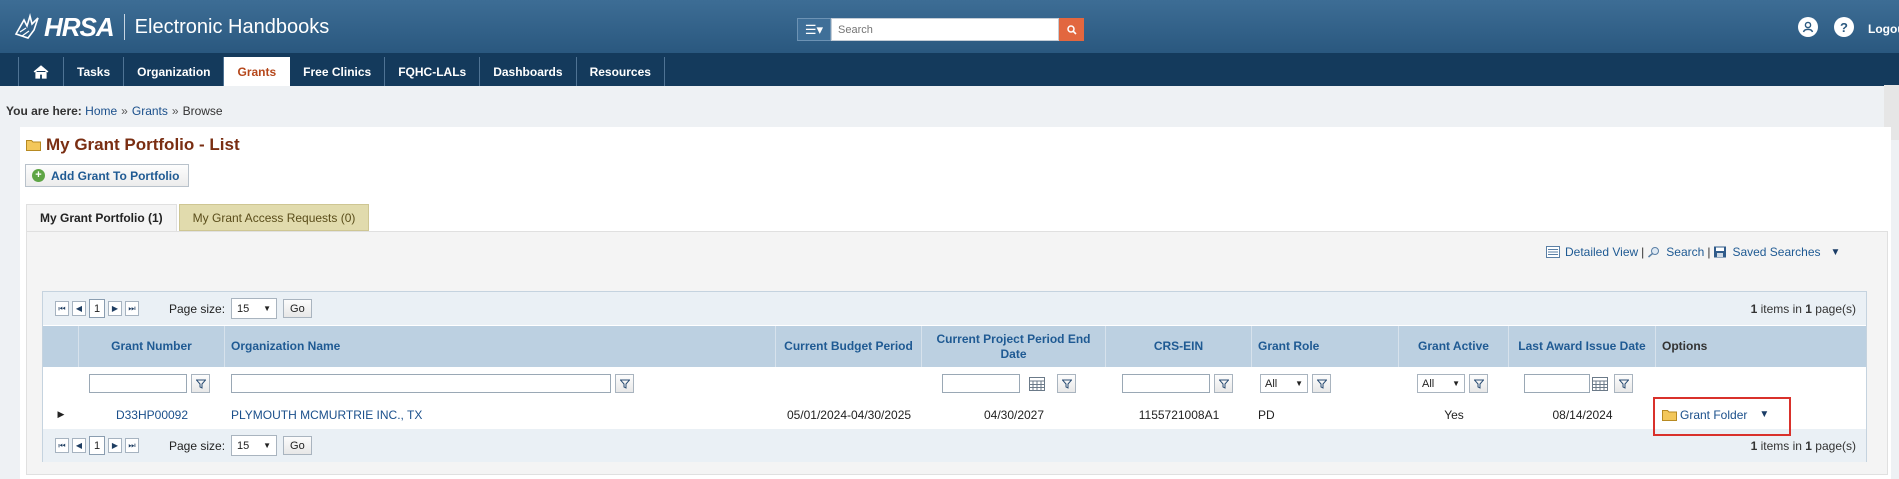  I want to click on col-grant-number: Grant Number, so click(152, 346).